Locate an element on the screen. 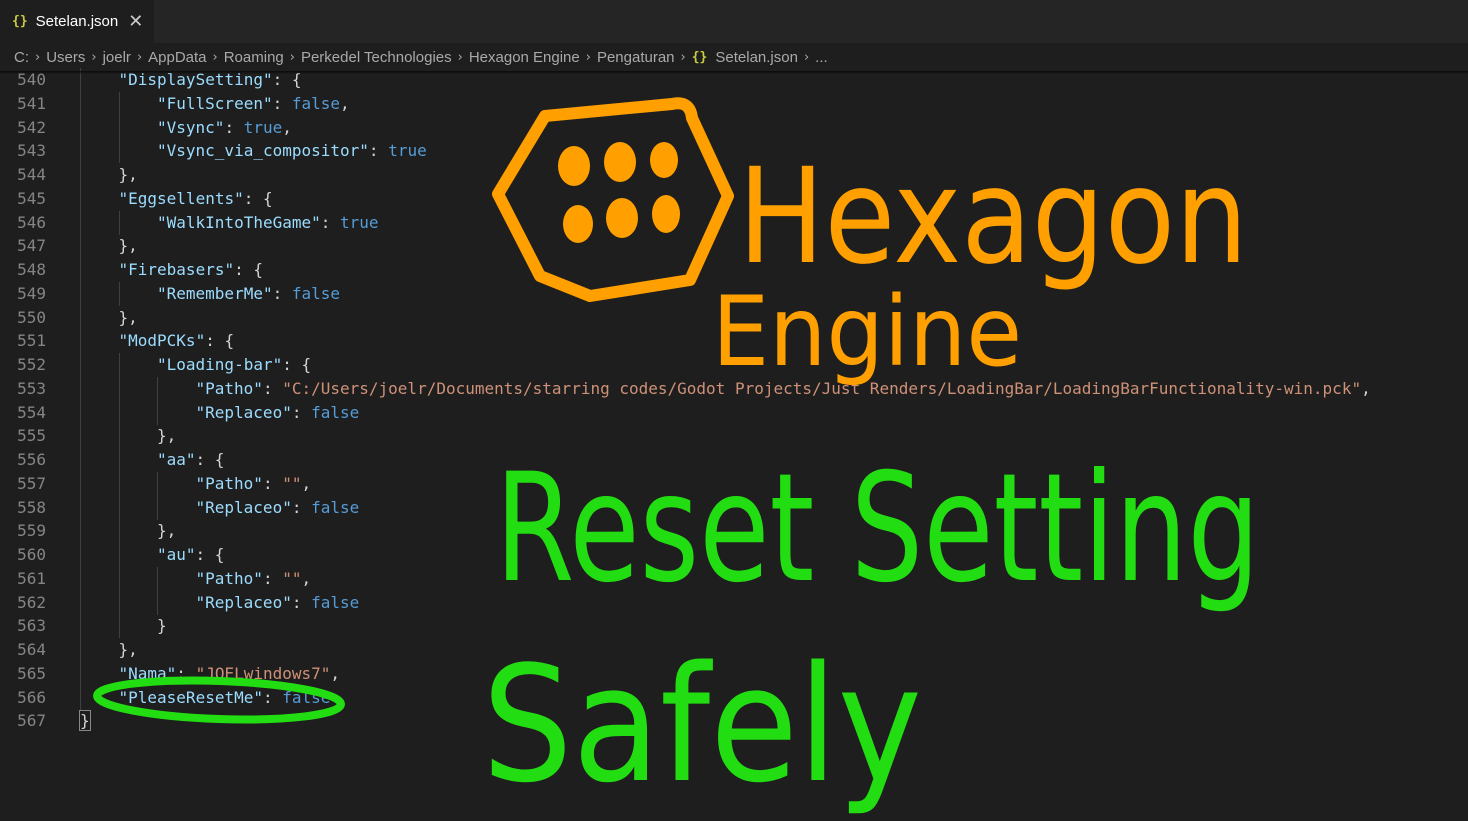  code-line: 546 "WalkIntoTheGame": true is located at coordinates (734, 222).